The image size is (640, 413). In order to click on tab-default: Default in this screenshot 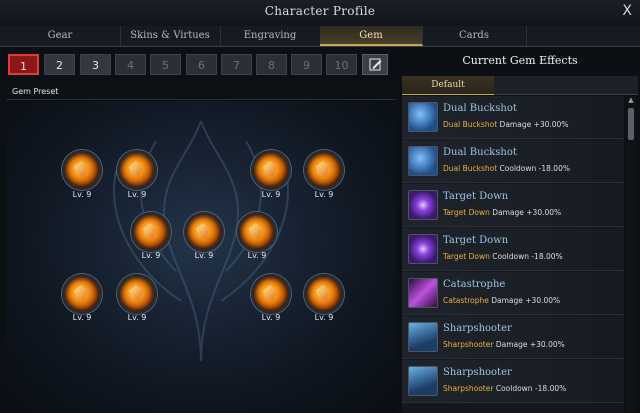, I will do `click(448, 85)`.